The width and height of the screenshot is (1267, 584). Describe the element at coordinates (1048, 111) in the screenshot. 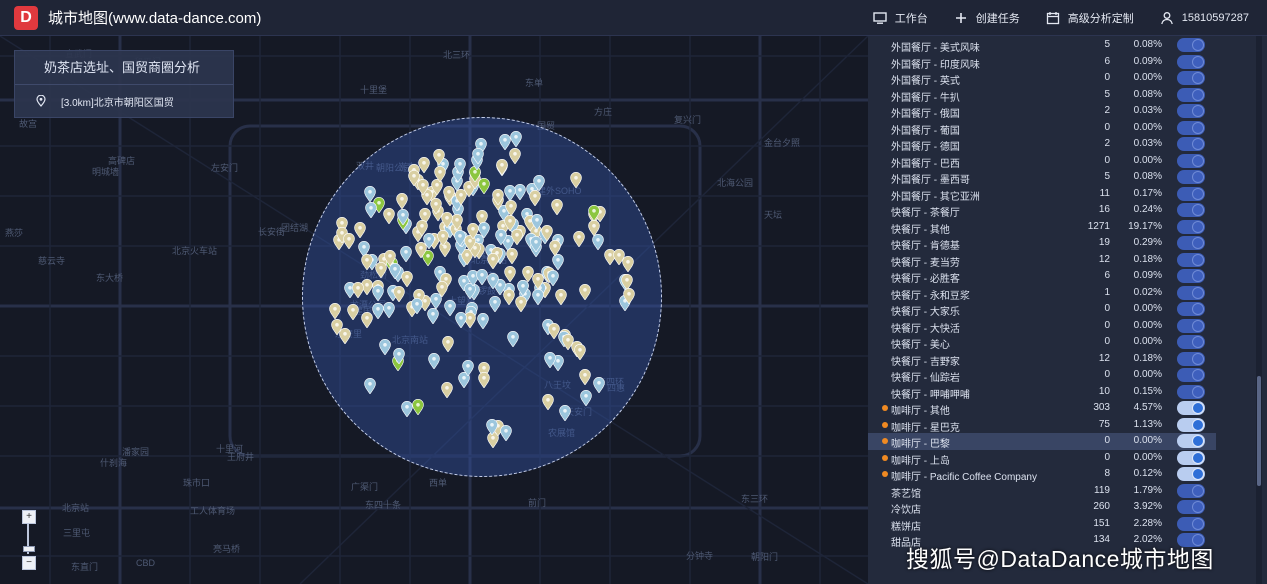

I see `table-row: 外国餐厅 - 俄国 2 0.03%` at that location.